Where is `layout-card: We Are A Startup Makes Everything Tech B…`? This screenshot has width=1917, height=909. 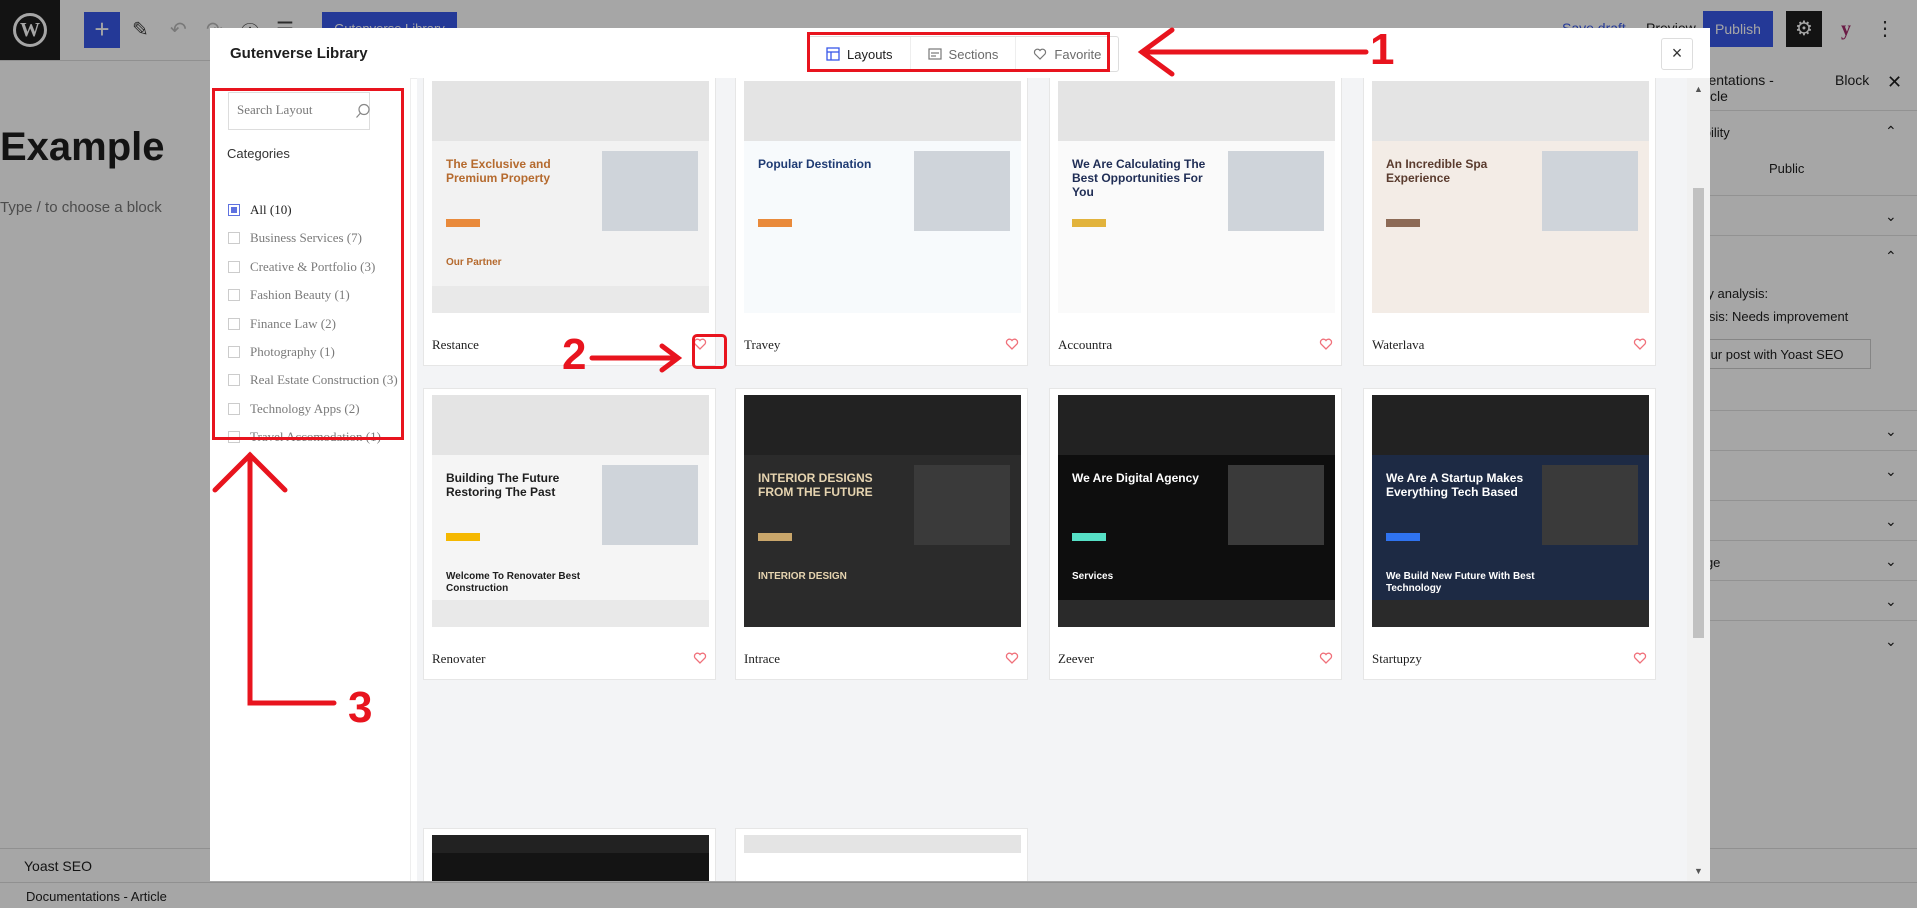 layout-card: We Are A Startup Makes Everything Tech B… is located at coordinates (1509, 534).